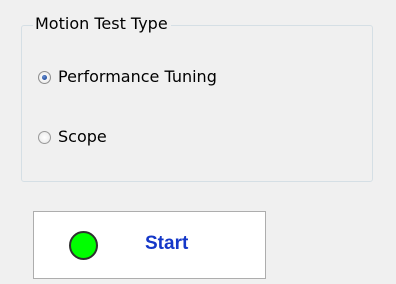 Image resolution: width=396 pixels, height=284 pixels. I want to click on radio-scope: Scope, so click(72, 137).